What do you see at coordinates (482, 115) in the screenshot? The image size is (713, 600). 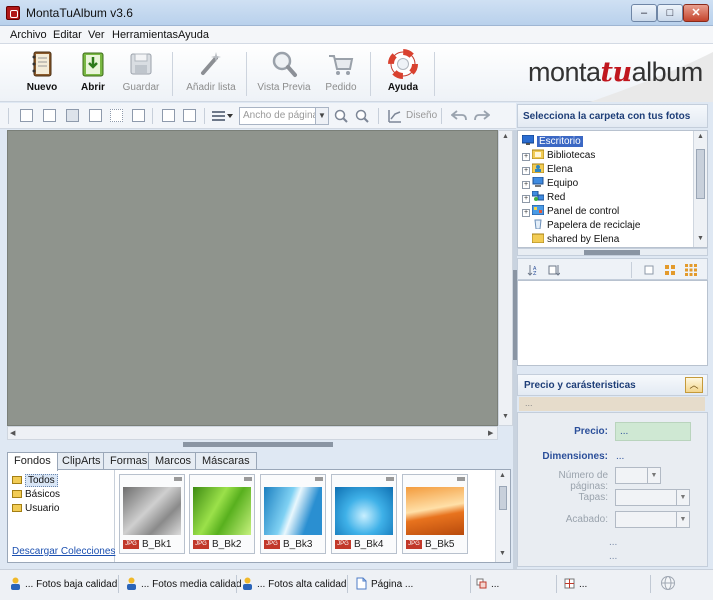 I see `redo-icon` at bounding box center [482, 115].